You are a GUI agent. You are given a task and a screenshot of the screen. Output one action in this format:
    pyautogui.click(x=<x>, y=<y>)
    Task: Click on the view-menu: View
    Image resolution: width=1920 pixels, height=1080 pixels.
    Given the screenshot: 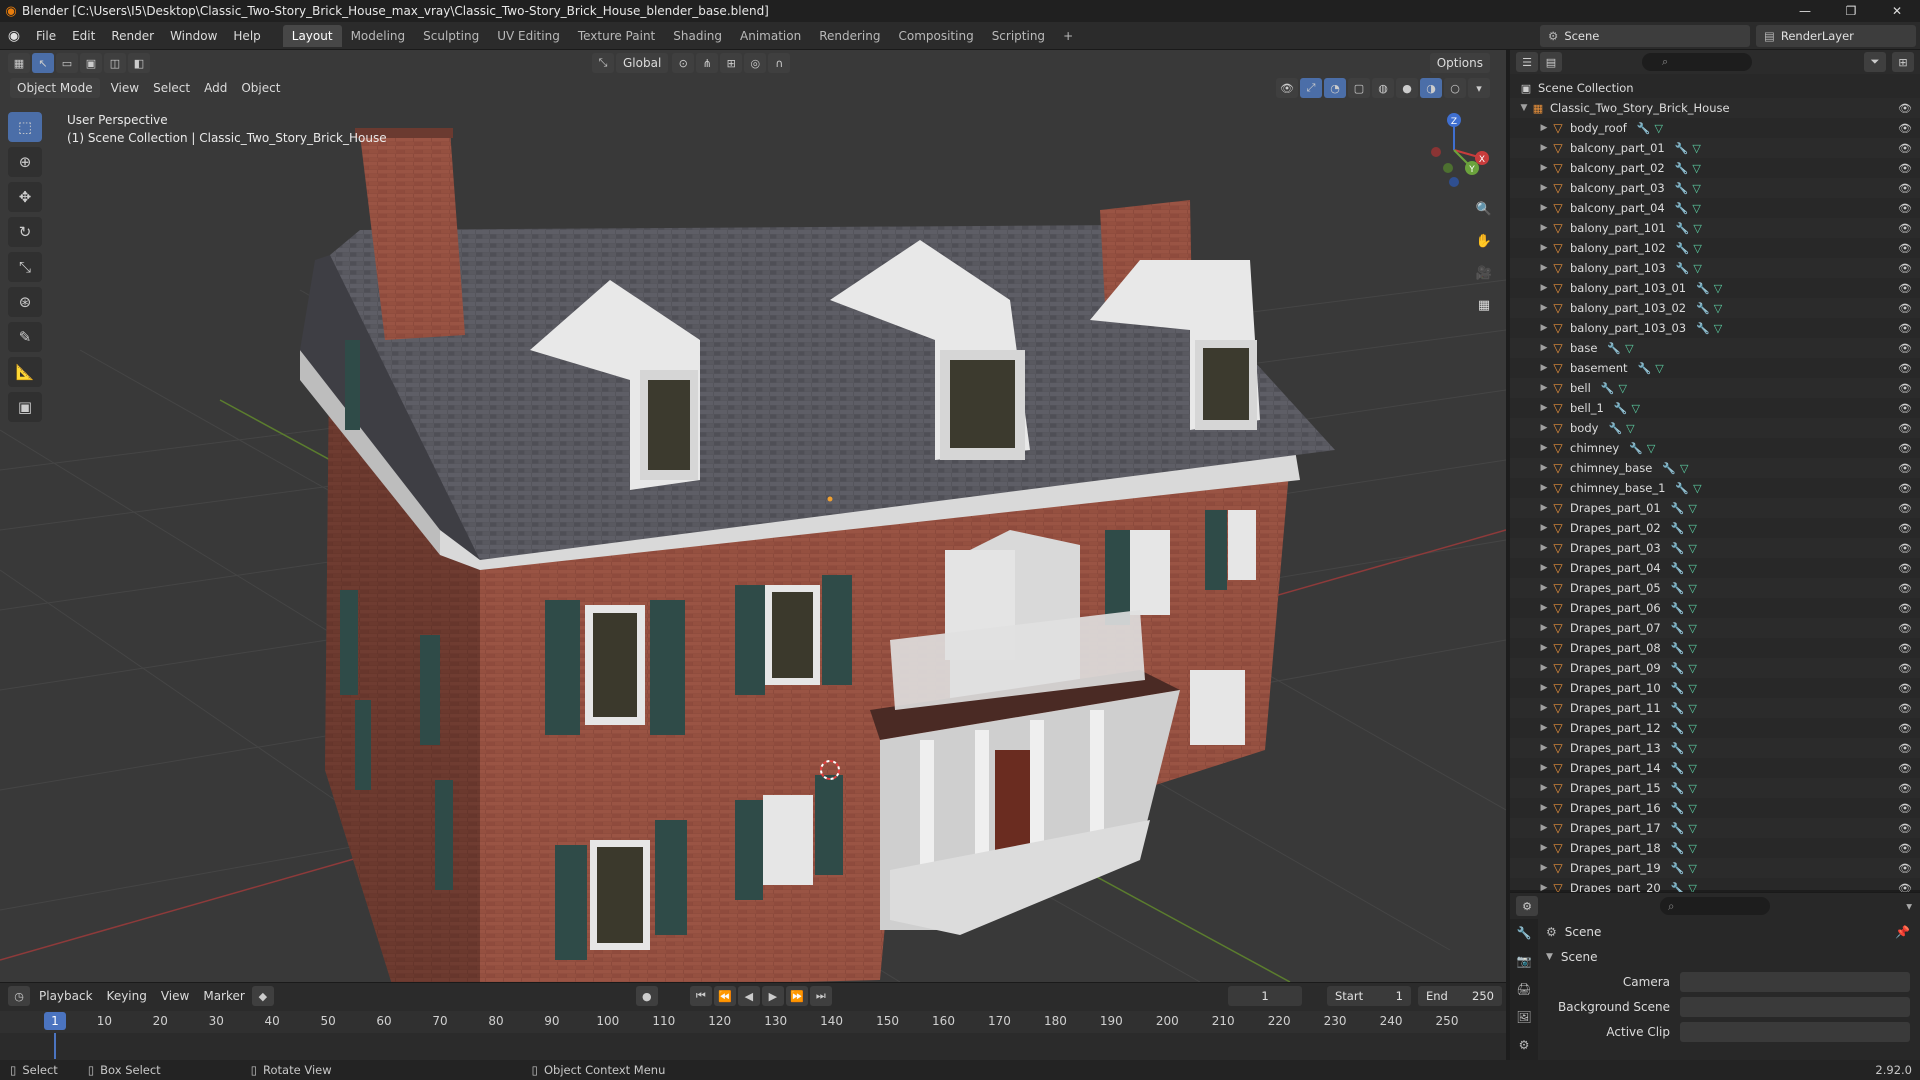 What is the action you would take?
    pyautogui.click(x=125, y=88)
    